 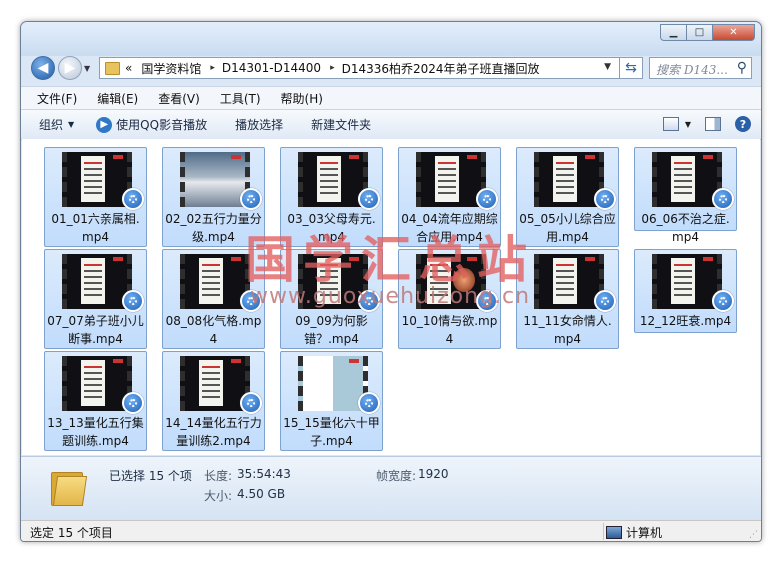 I want to click on file-name: 04_04流年应期综合应用.mp4, so click(x=449, y=228).